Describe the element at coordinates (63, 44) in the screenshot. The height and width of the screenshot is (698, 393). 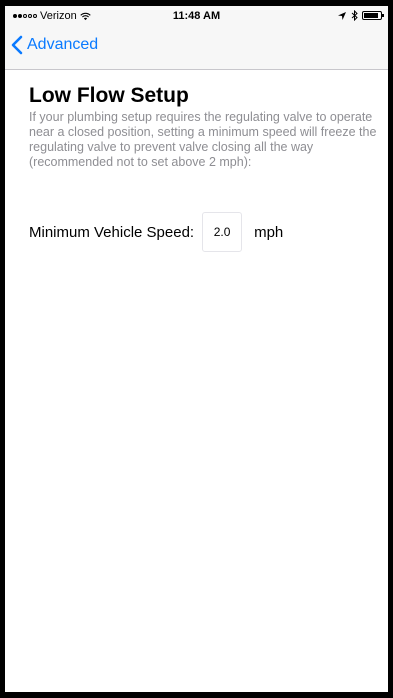
I see `back-button-label: Advanced` at that location.